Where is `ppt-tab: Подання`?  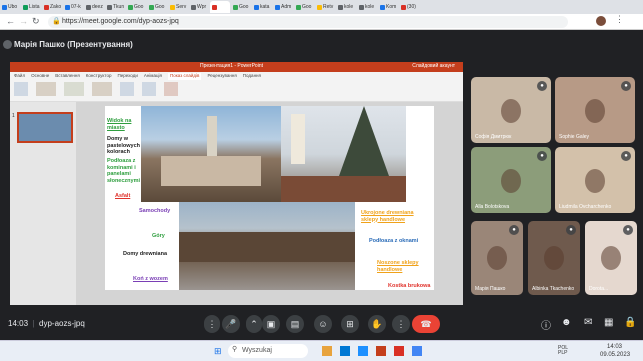 ppt-tab: Подання is located at coordinates (252, 76).